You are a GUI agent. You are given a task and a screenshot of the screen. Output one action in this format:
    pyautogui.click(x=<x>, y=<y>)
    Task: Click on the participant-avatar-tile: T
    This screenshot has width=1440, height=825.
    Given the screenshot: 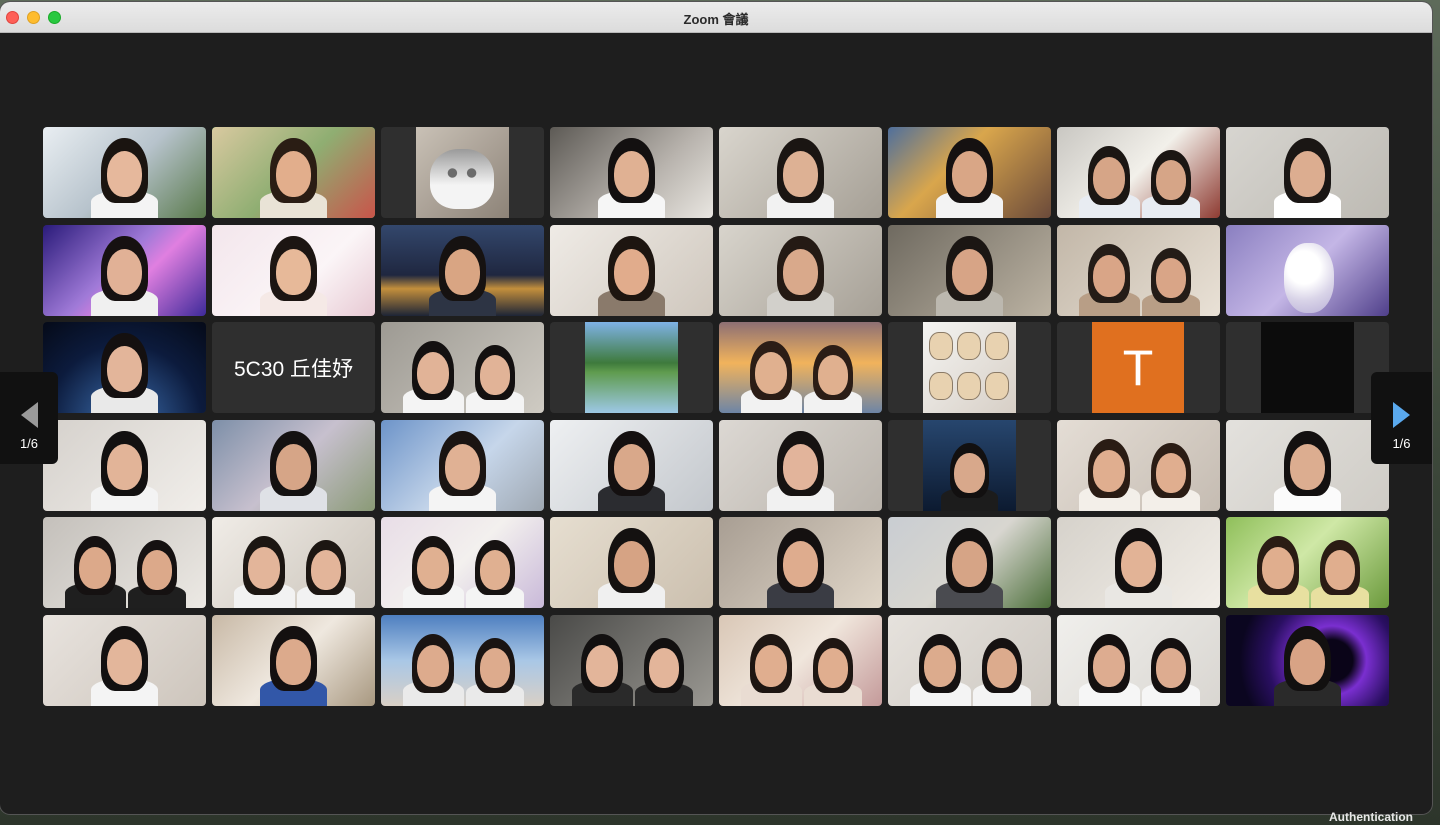 What is the action you would take?
    pyautogui.click(x=1138, y=367)
    